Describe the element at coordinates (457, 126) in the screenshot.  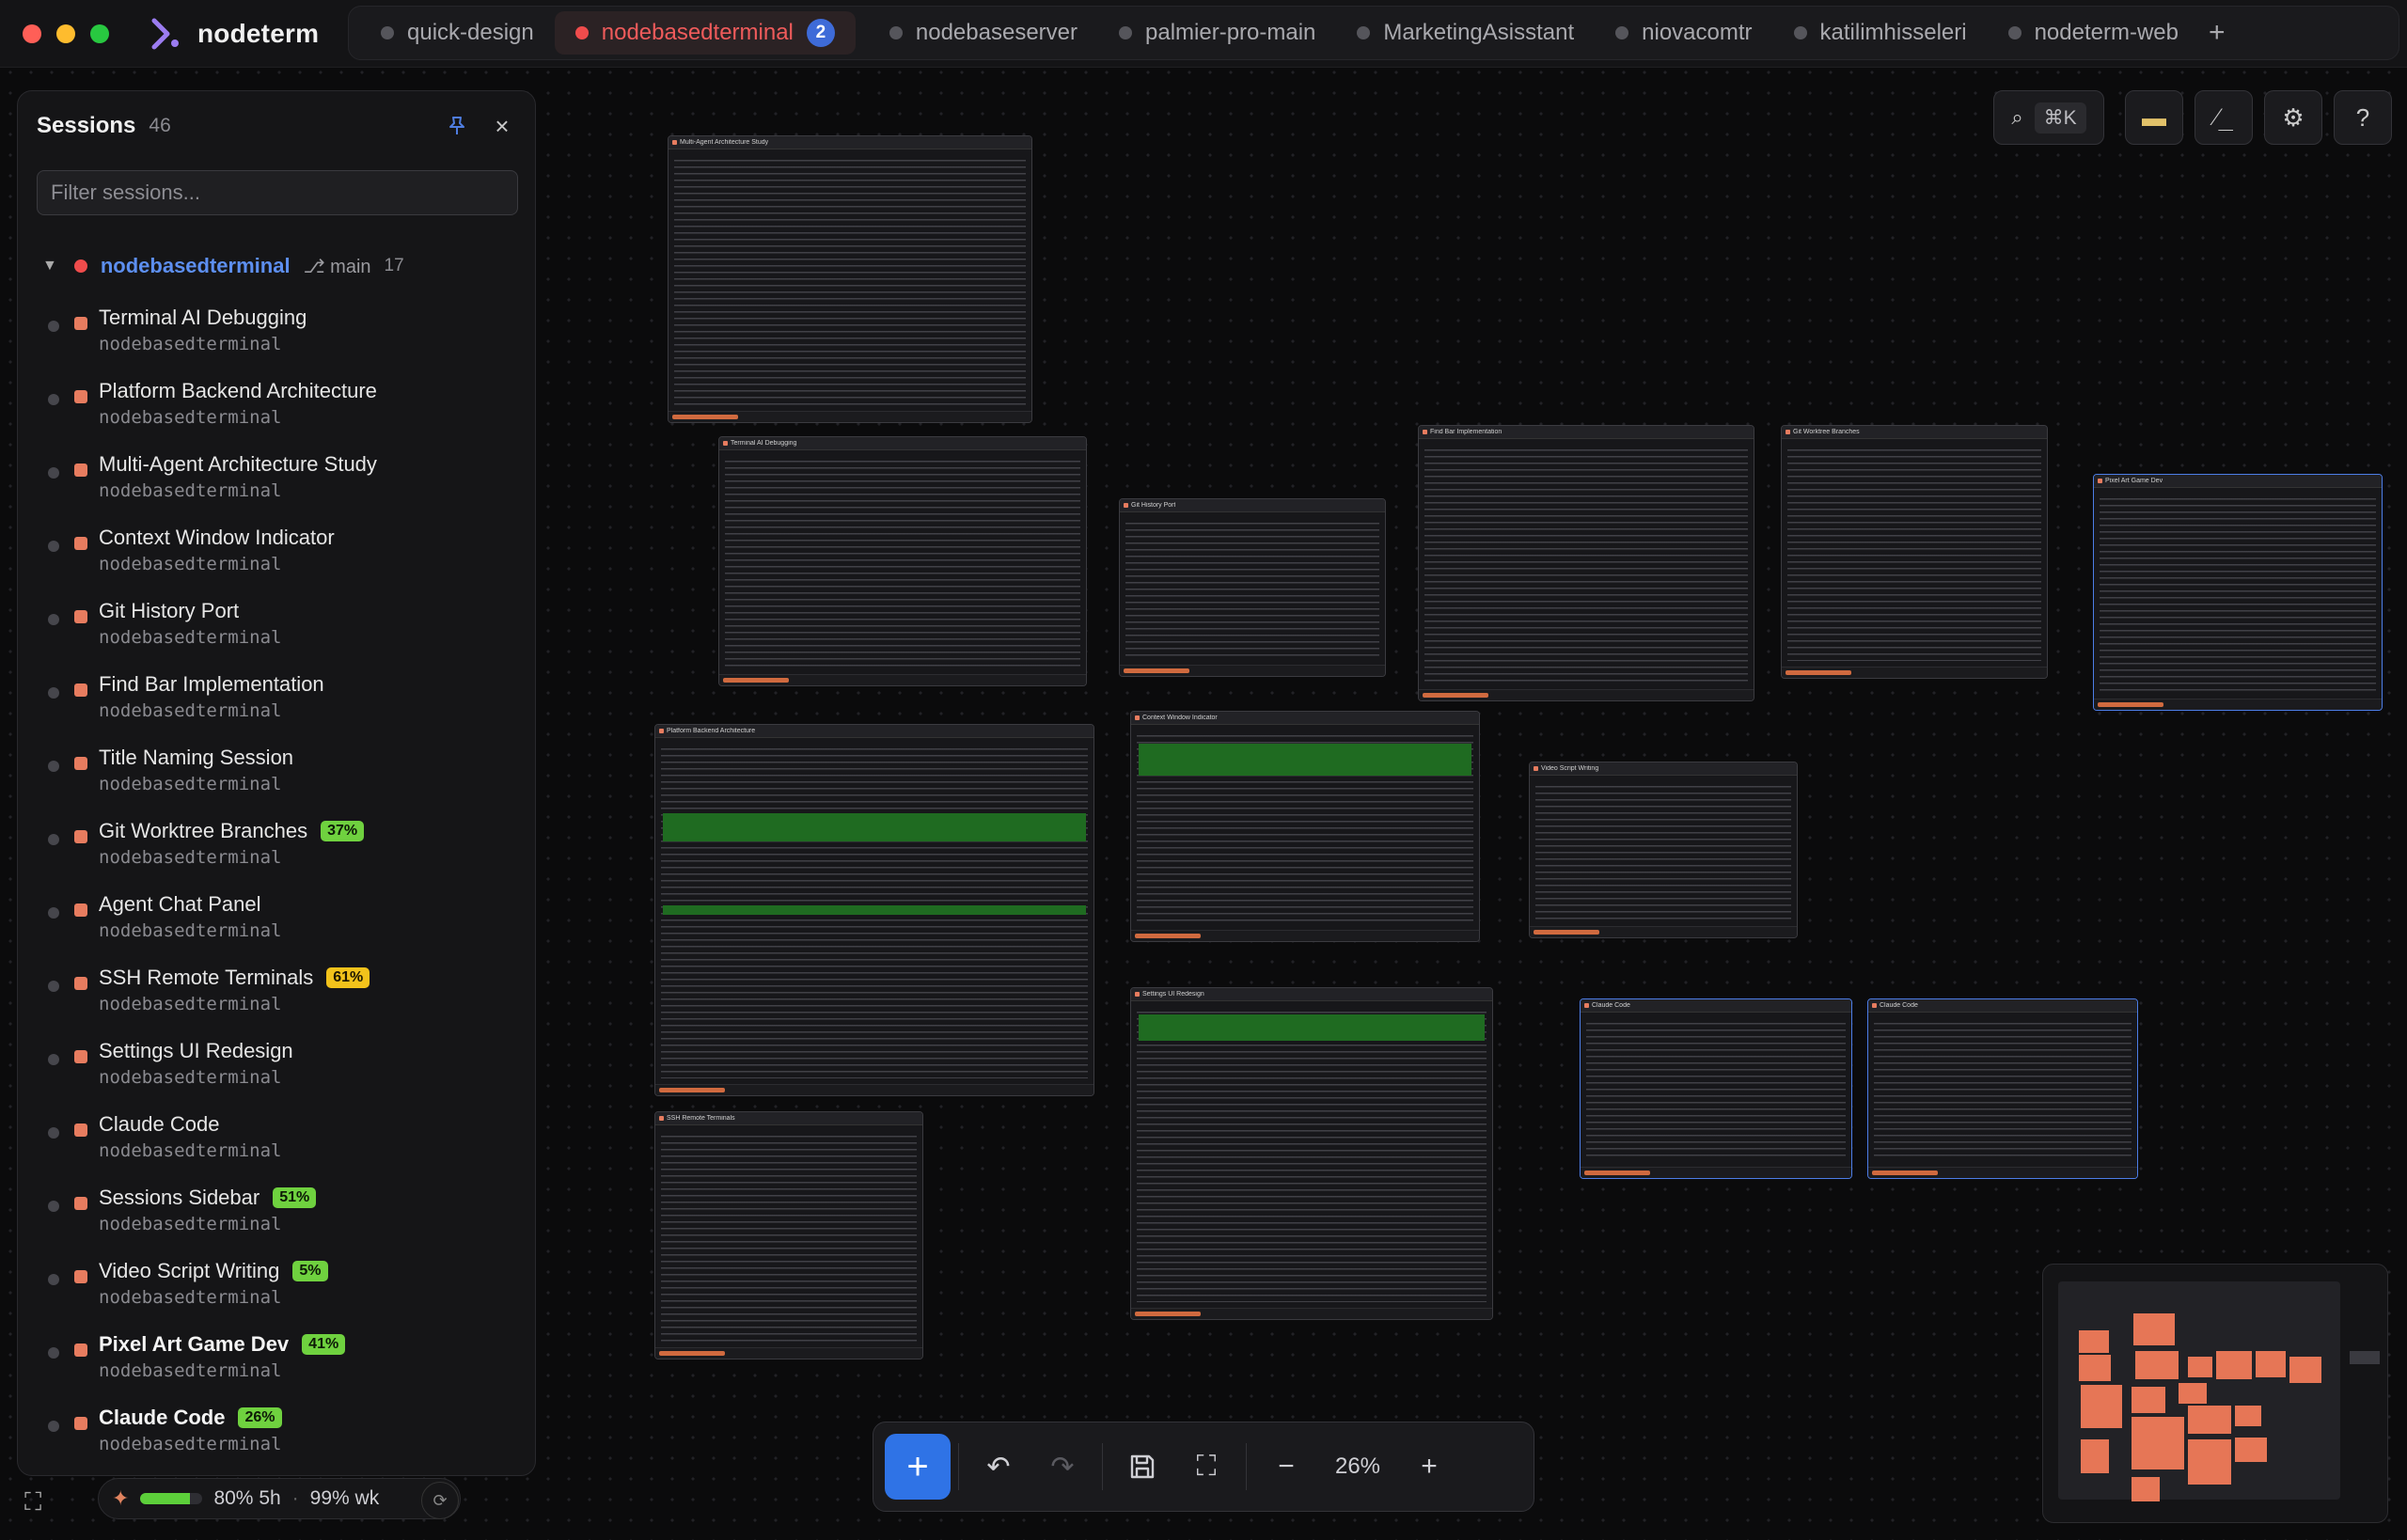
I see `pin-icon` at that location.